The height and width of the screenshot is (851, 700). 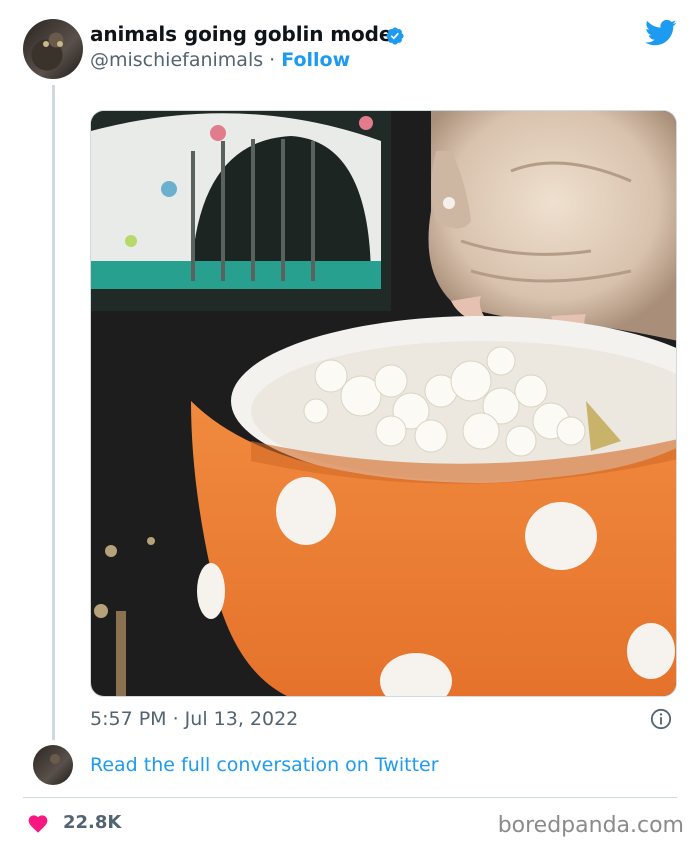 What do you see at coordinates (315, 60) in the screenshot?
I see `follow-button: Follow` at bounding box center [315, 60].